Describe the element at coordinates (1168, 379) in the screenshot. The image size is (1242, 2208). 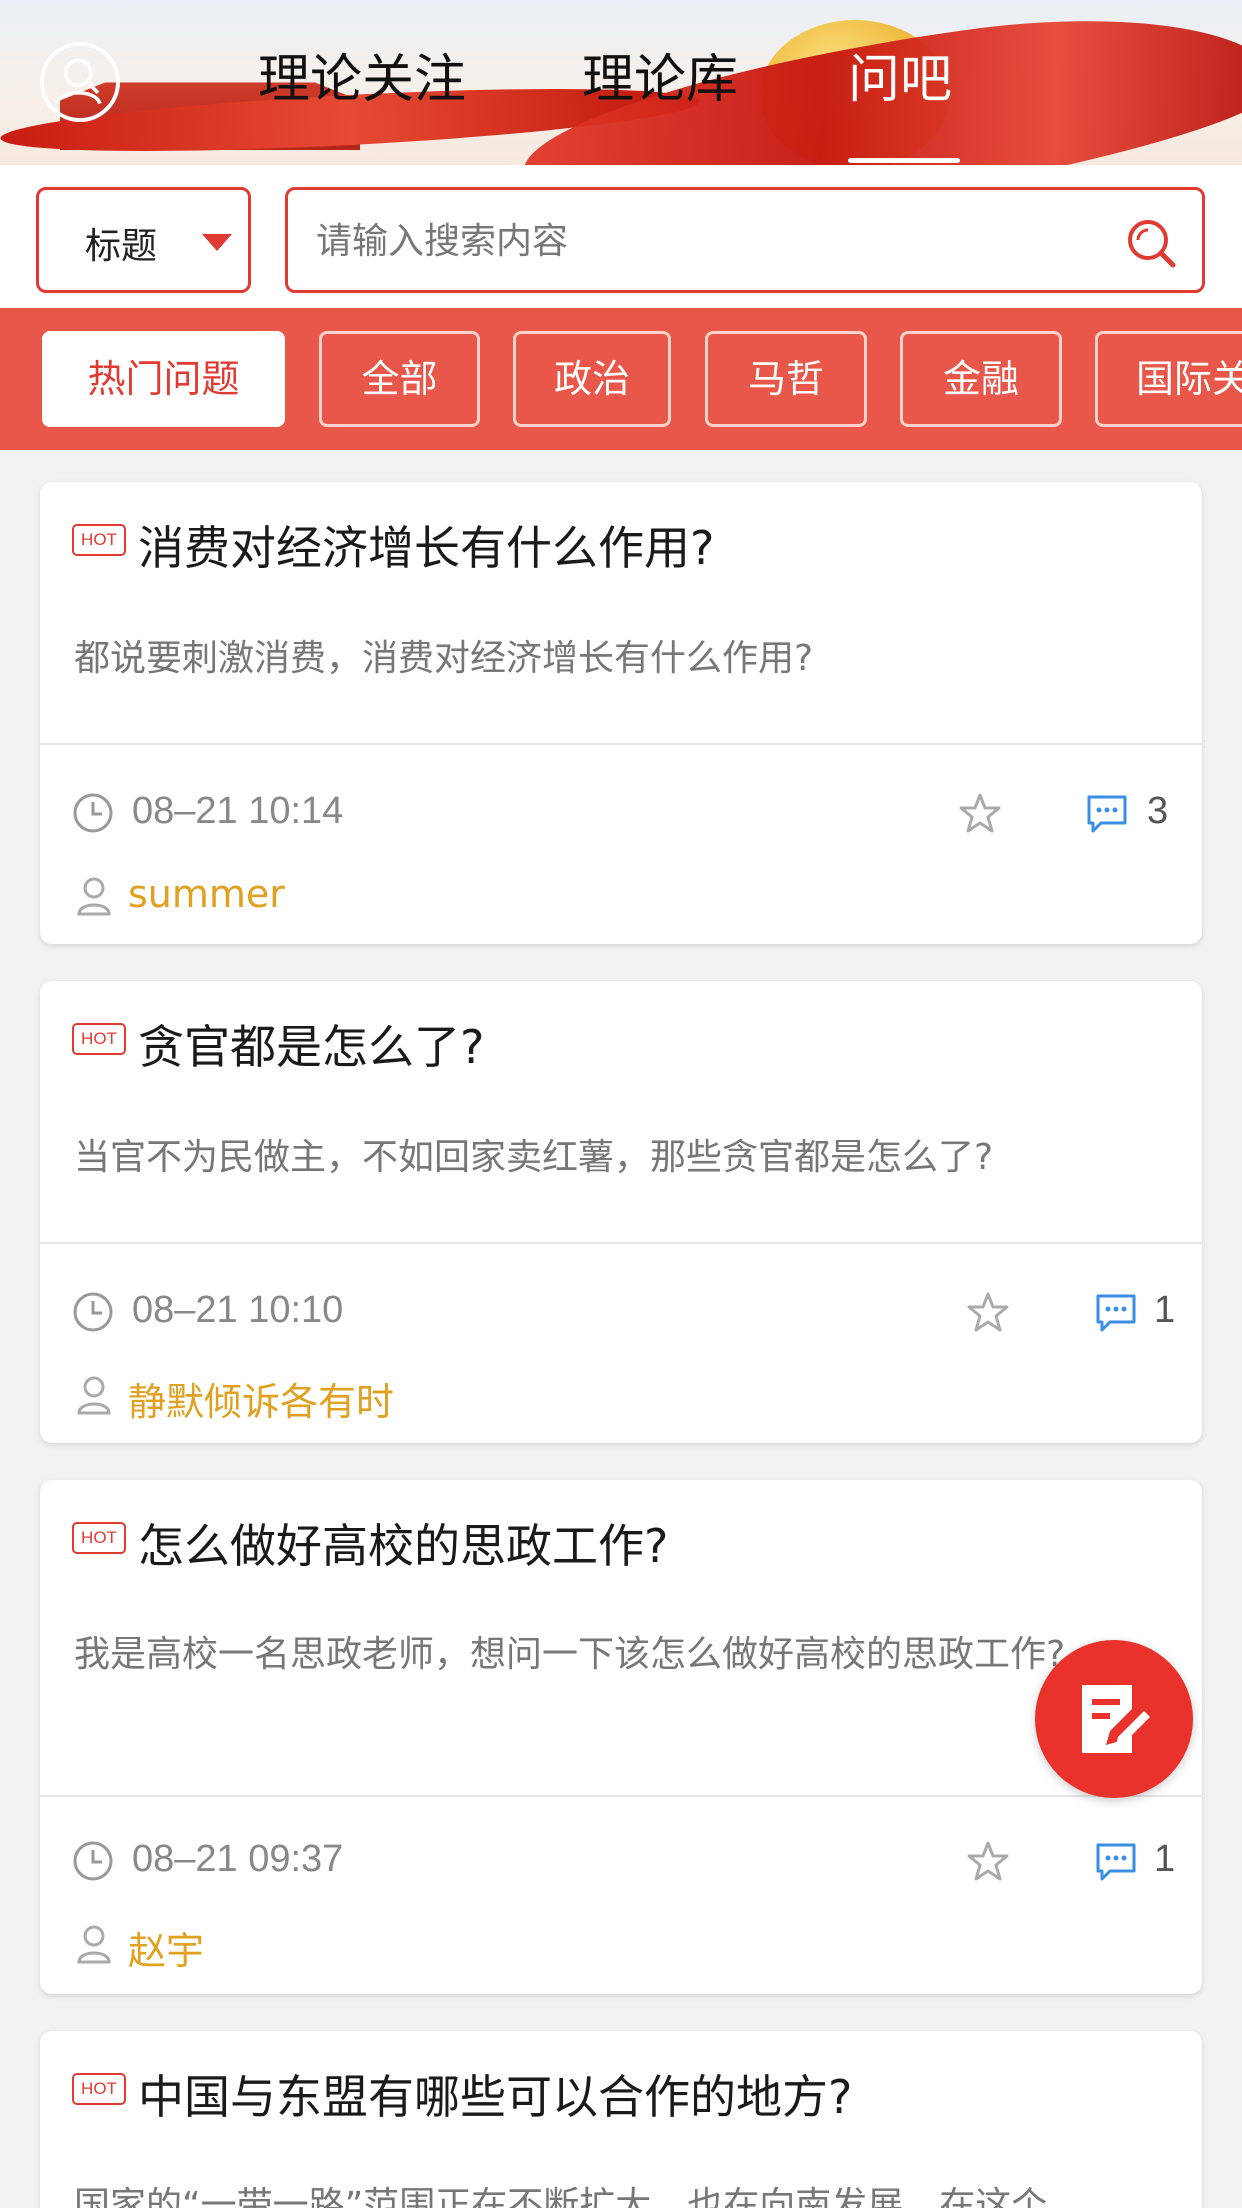
I see `category-international: 国际关` at that location.